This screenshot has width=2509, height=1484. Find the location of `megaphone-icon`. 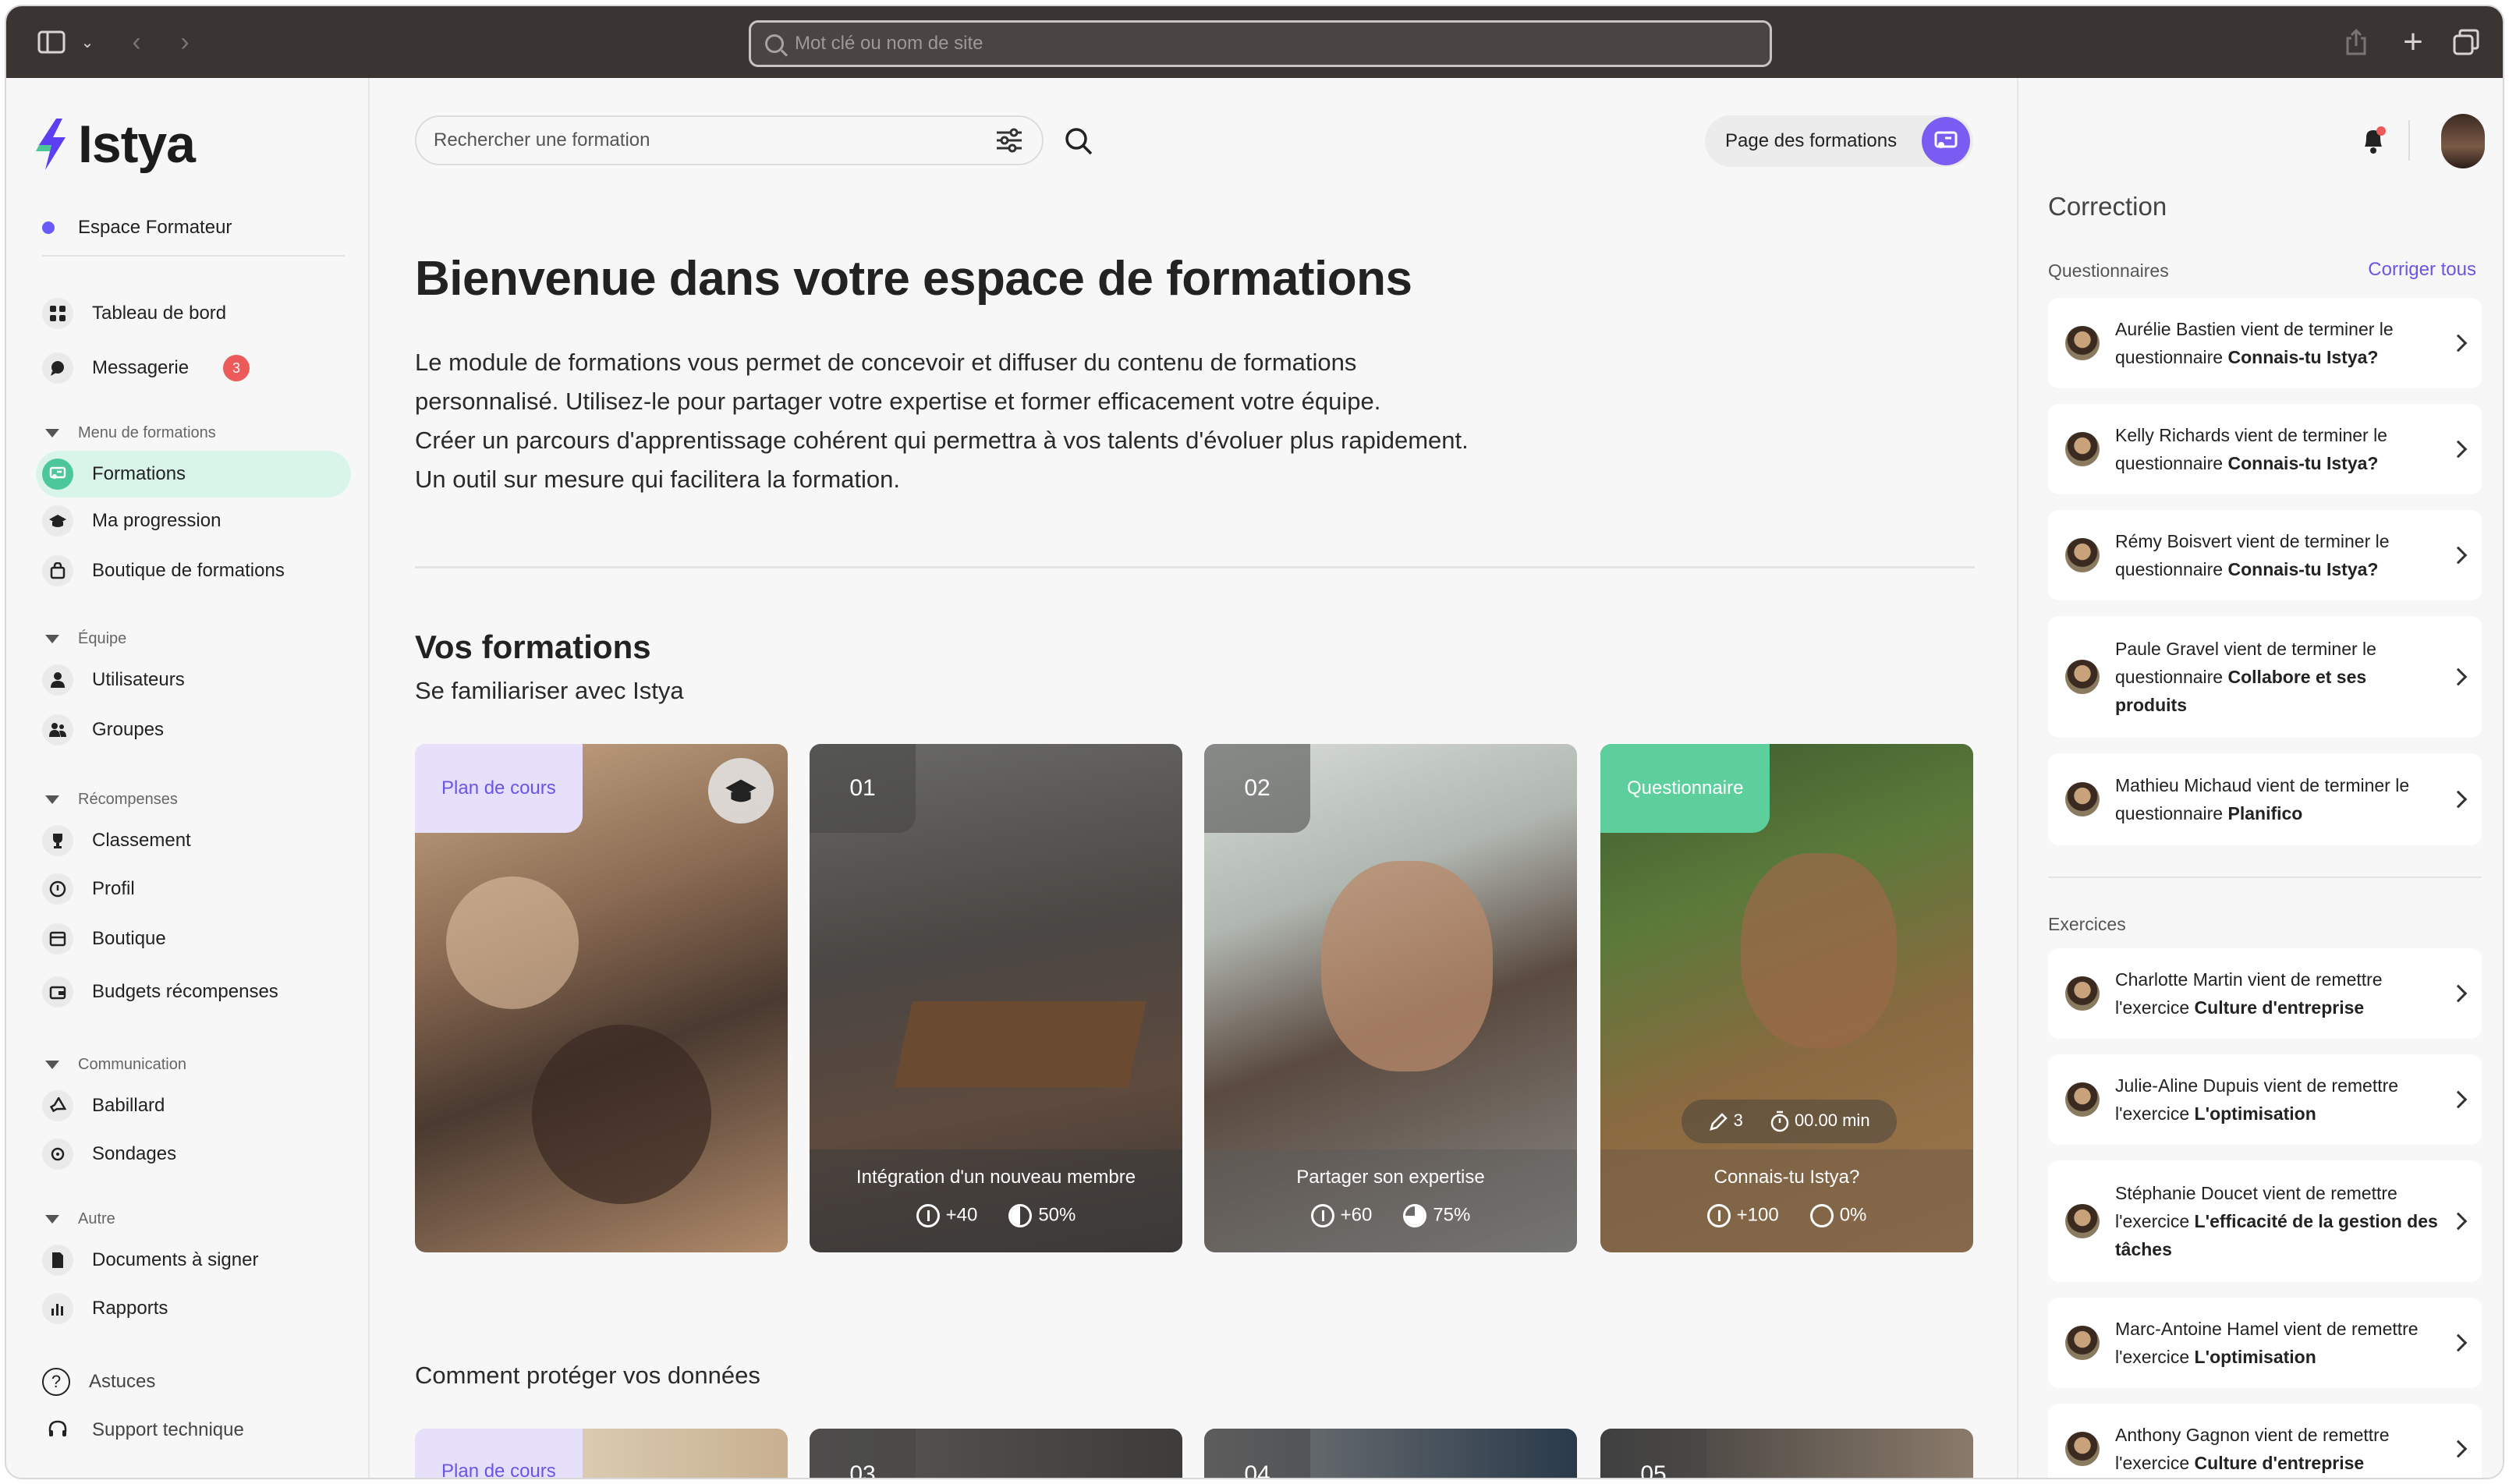

megaphone-icon is located at coordinates (57, 1105).